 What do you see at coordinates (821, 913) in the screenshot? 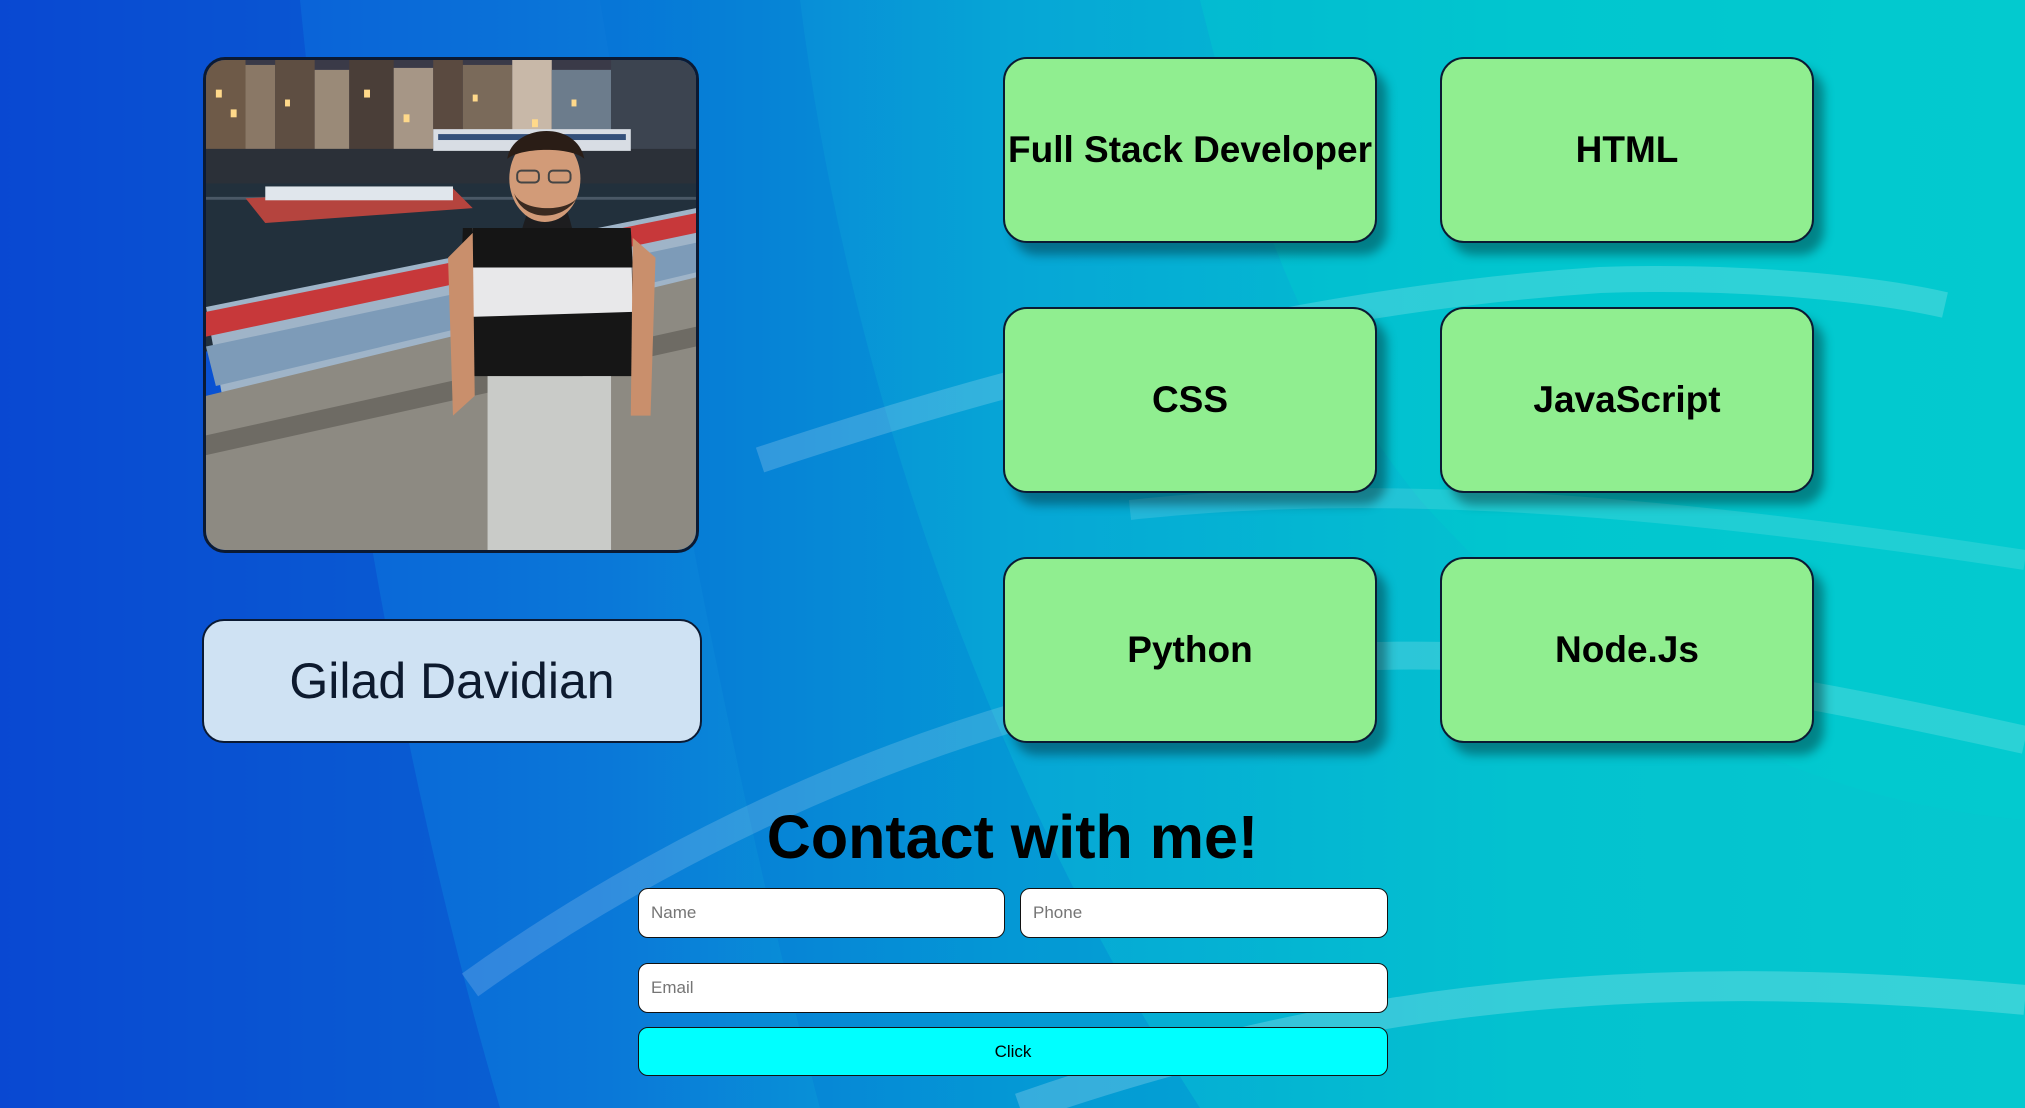
I see `name-input` at bounding box center [821, 913].